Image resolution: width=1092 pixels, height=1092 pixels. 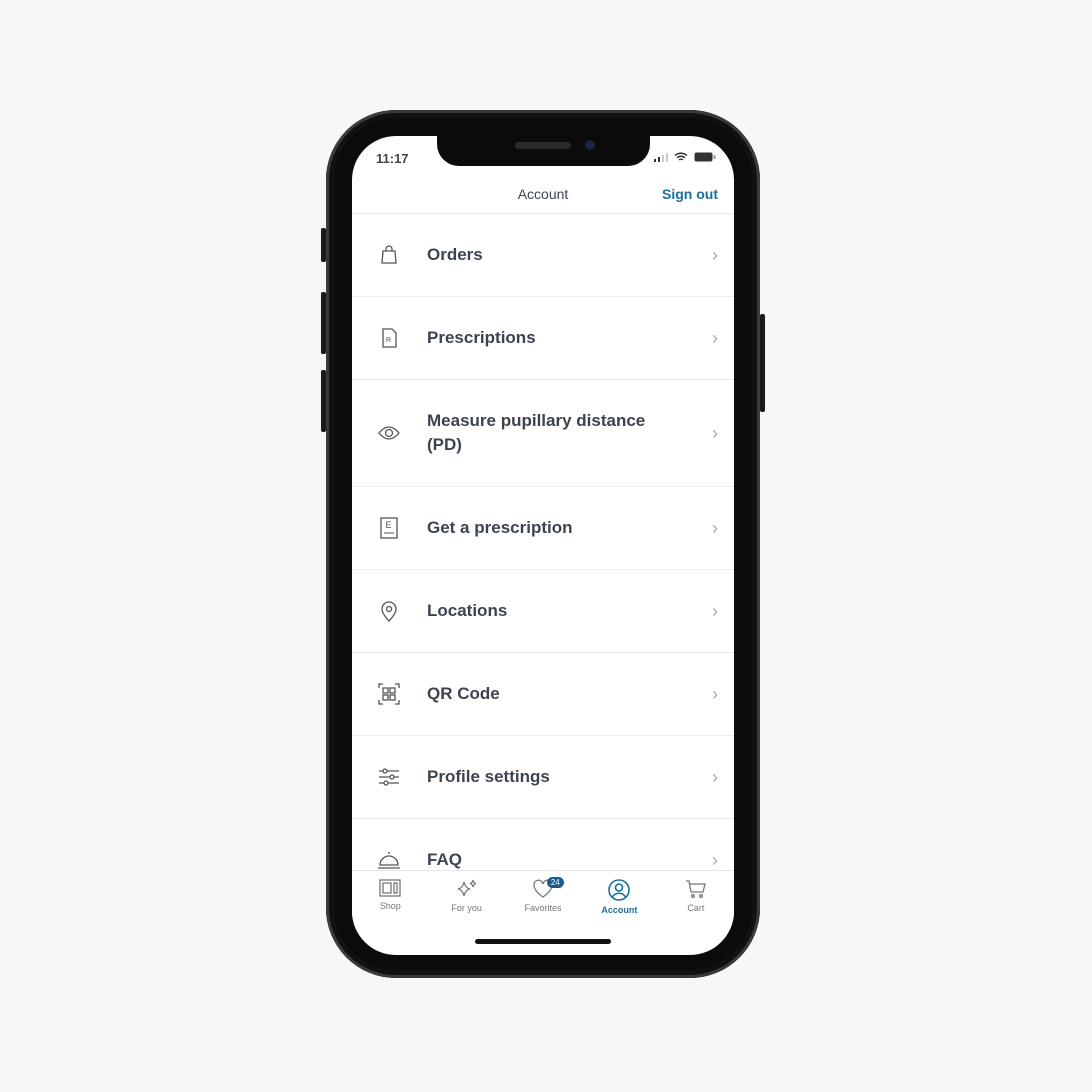 I want to click on eye-chart-icon: E, so click(x=389, y=528).